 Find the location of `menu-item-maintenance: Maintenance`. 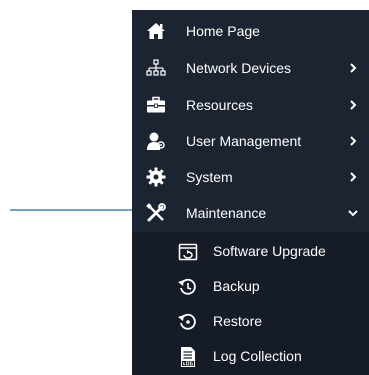

menu-item-maintenance: Maintenance is located at coordinates (250, 213).